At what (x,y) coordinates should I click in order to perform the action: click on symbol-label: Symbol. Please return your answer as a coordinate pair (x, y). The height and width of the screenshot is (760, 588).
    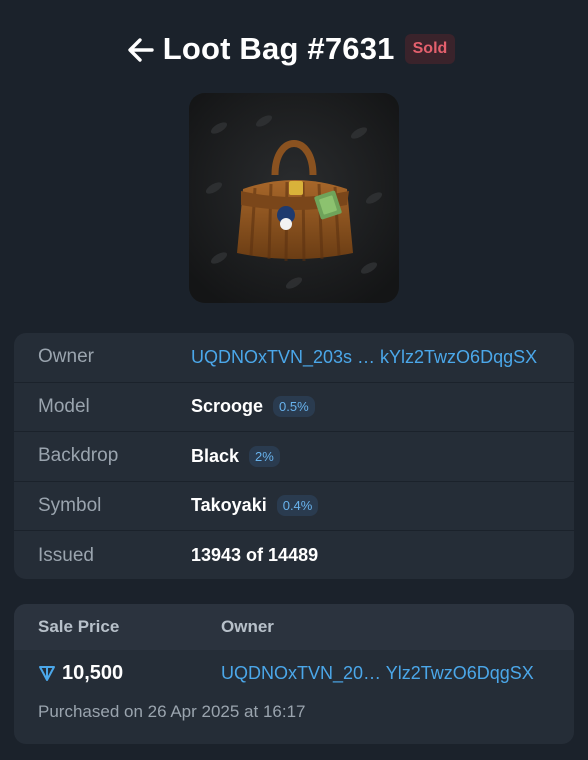
    Looking at the image, I should click on (70, 505).